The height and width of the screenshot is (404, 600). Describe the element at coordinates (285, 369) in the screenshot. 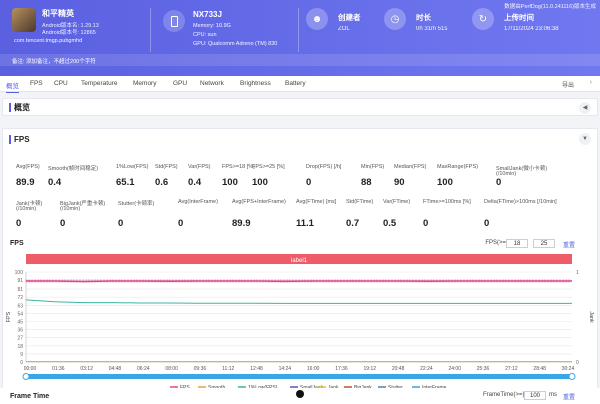

I see `x-tick-label: 14:24` at that location.